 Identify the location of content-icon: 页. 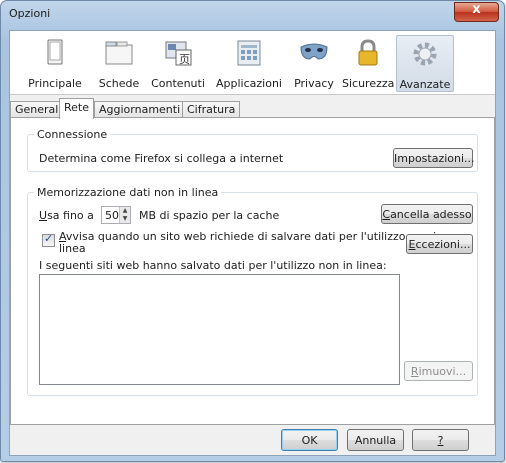
(178, 53).